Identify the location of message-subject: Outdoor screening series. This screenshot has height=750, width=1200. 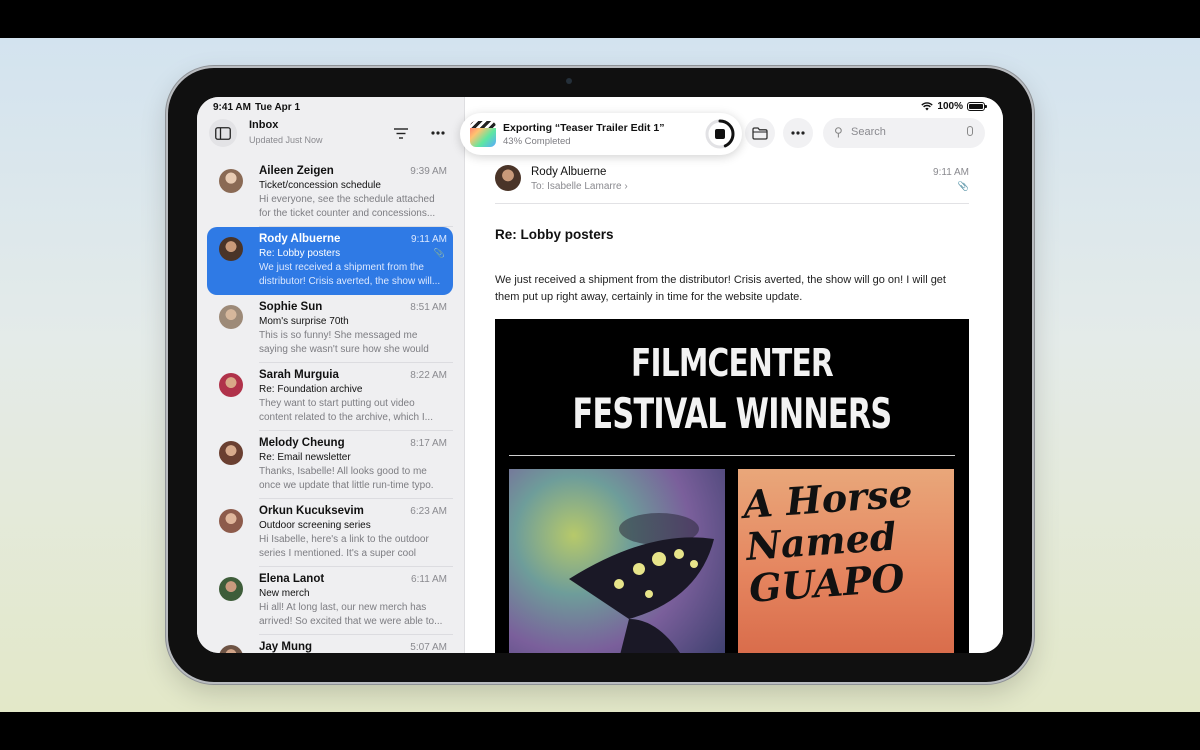
(315, 525).